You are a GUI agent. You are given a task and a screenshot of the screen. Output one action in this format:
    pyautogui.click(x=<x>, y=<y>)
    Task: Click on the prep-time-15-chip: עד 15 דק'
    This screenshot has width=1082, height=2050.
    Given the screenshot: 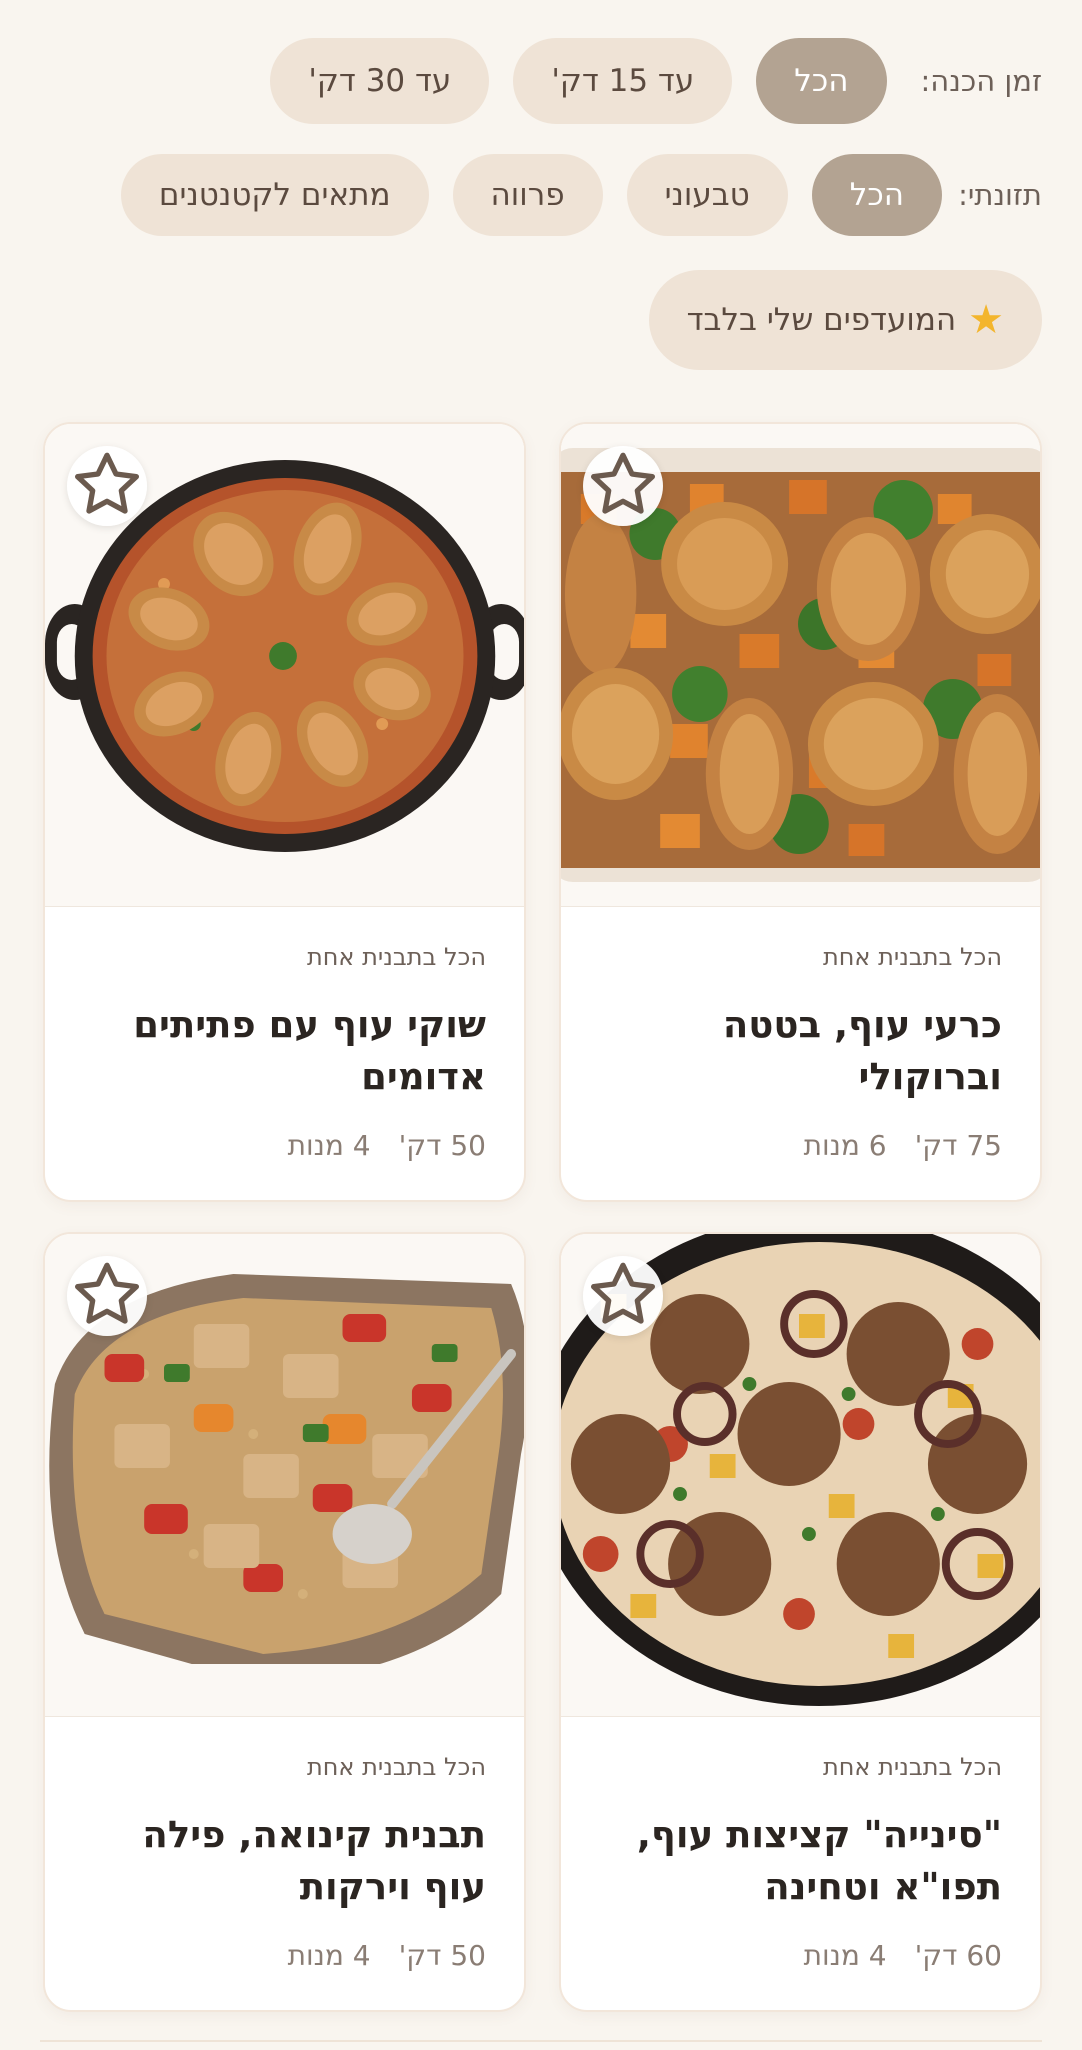 What is the action you would take?
    pyautogui.click(x=623, y=81)
    